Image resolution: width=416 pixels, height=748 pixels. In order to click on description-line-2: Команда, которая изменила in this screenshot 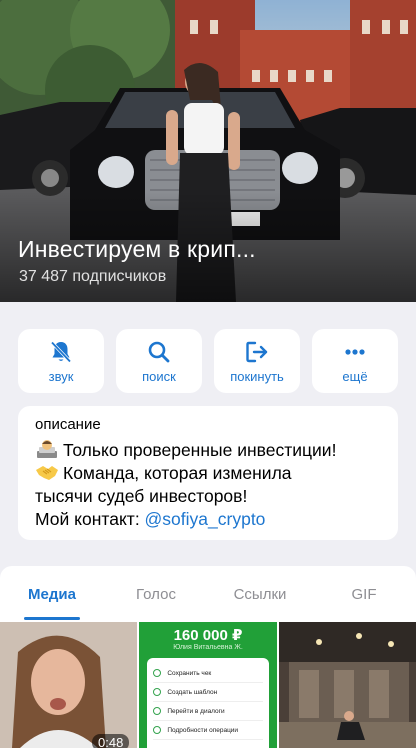, I will do `click(177, 473)`.